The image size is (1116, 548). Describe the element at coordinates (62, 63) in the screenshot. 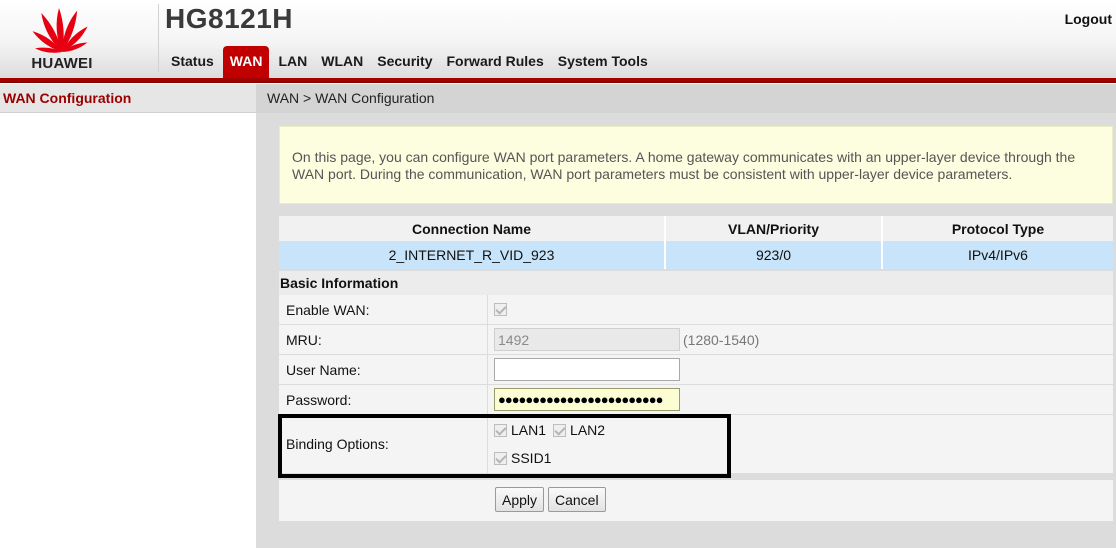

I see `logo-text: HUAWEI` at that location.